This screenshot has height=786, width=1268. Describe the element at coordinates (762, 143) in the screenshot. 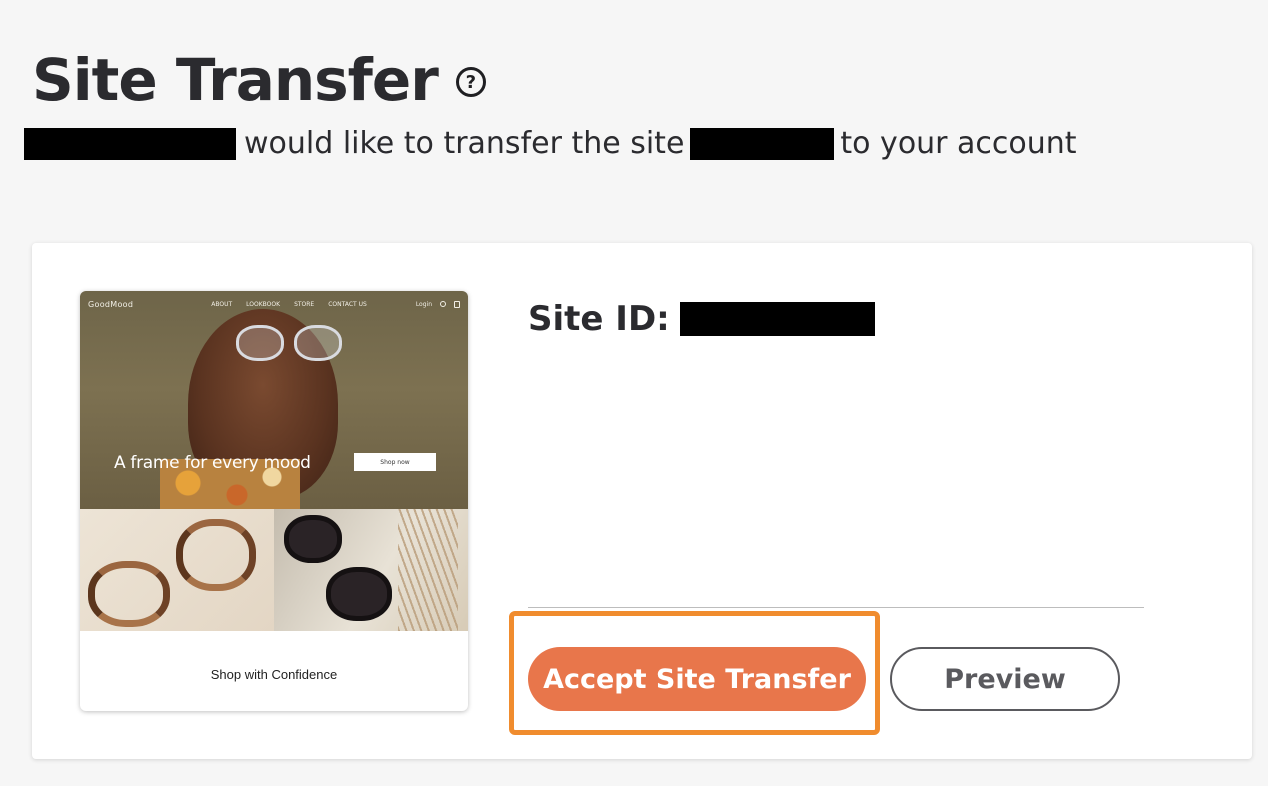

I see `redacted-site-name` at that location.